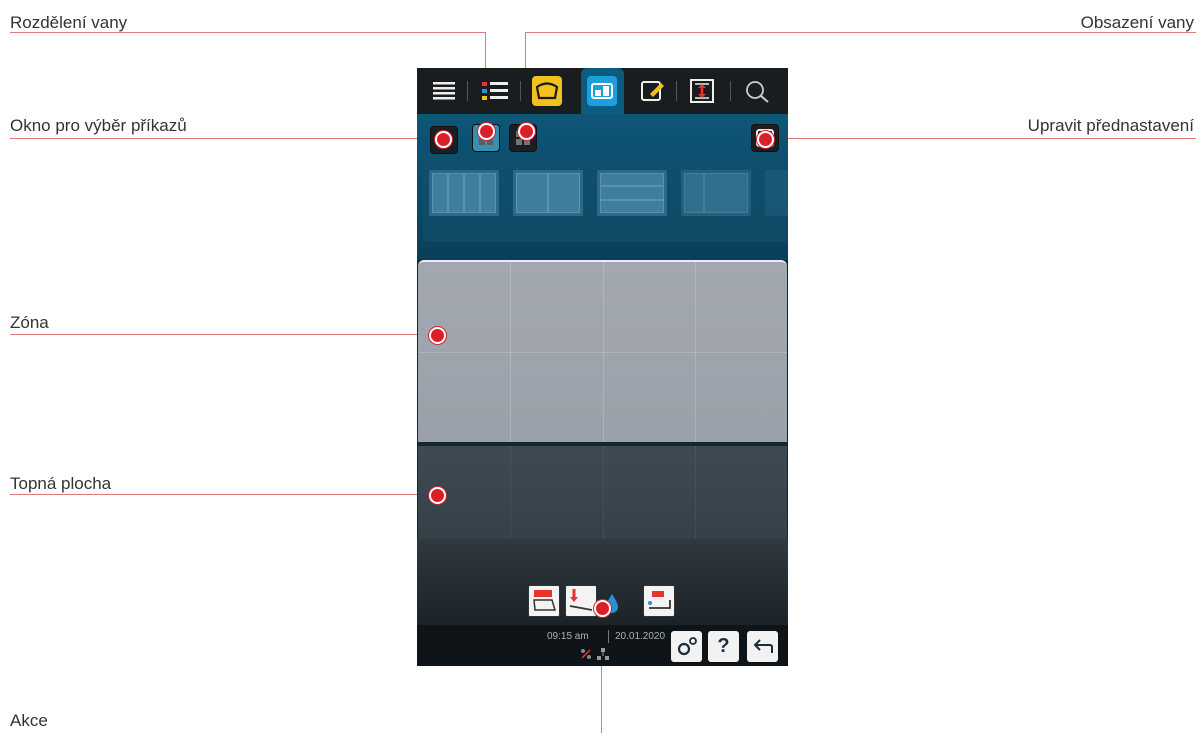  I want to click on marker-rozdeleni, so click(486, 131).